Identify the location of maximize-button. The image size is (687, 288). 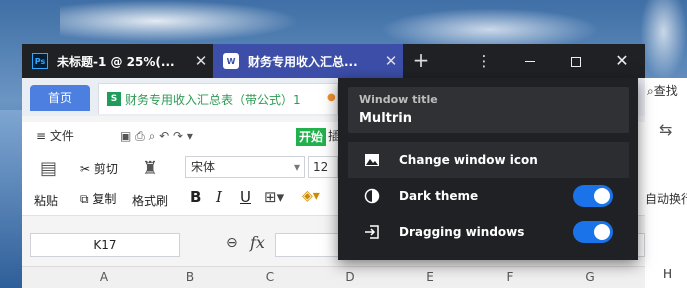
(576, 61).